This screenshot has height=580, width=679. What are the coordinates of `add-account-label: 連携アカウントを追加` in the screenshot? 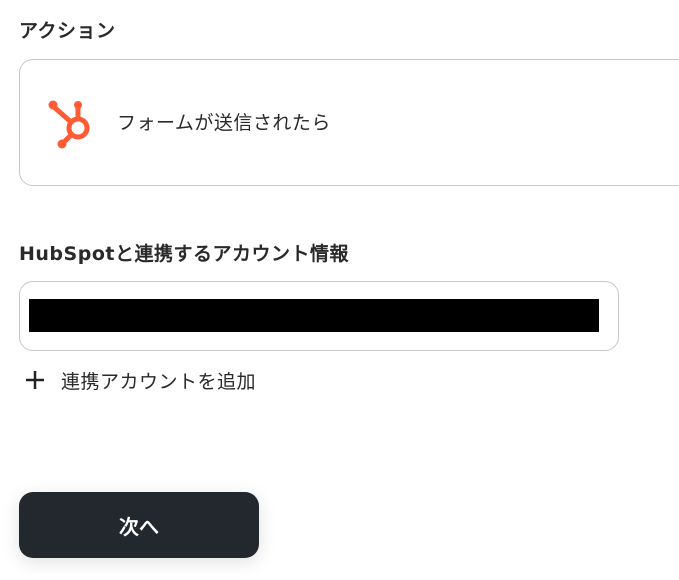 It's located at (159, 381).